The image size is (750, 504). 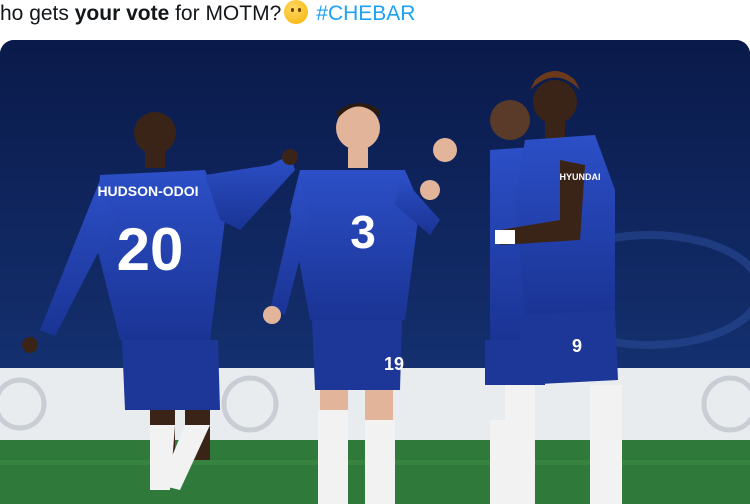 I want to click on player-center-chest: 3, so click(x=363, y=232).